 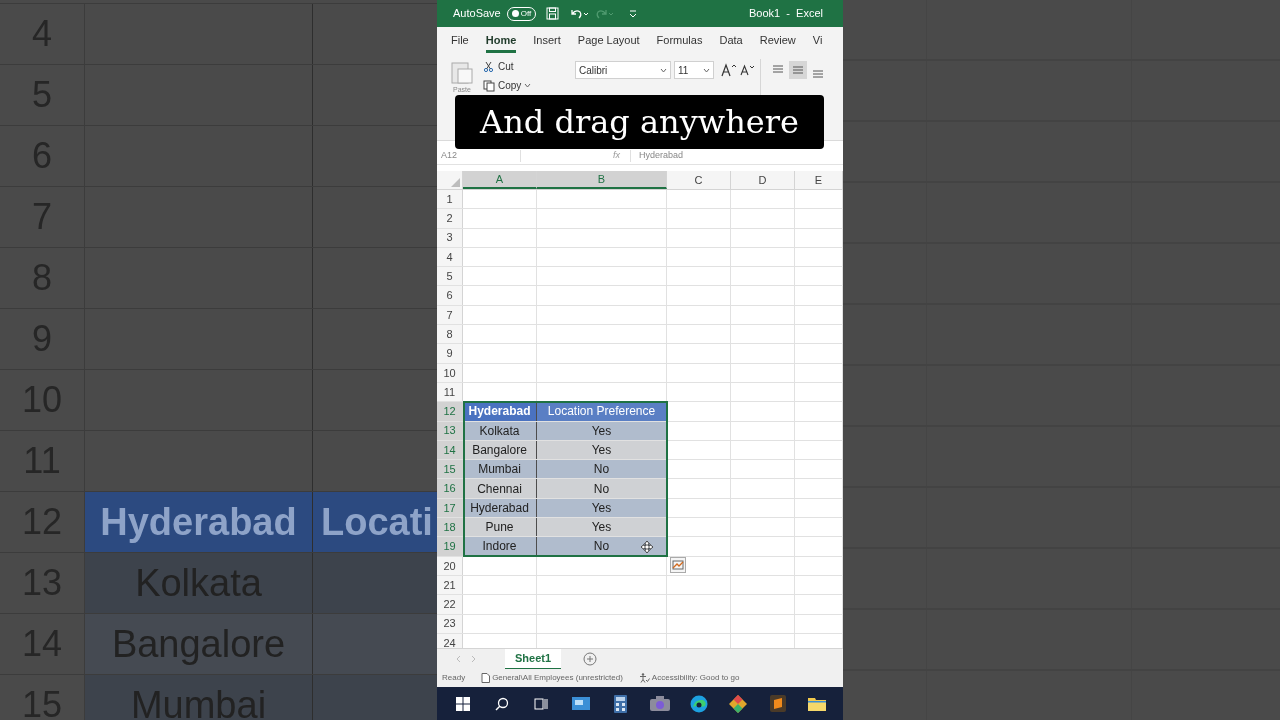 I want to click on column-header: C, so click(x=699, y=180).